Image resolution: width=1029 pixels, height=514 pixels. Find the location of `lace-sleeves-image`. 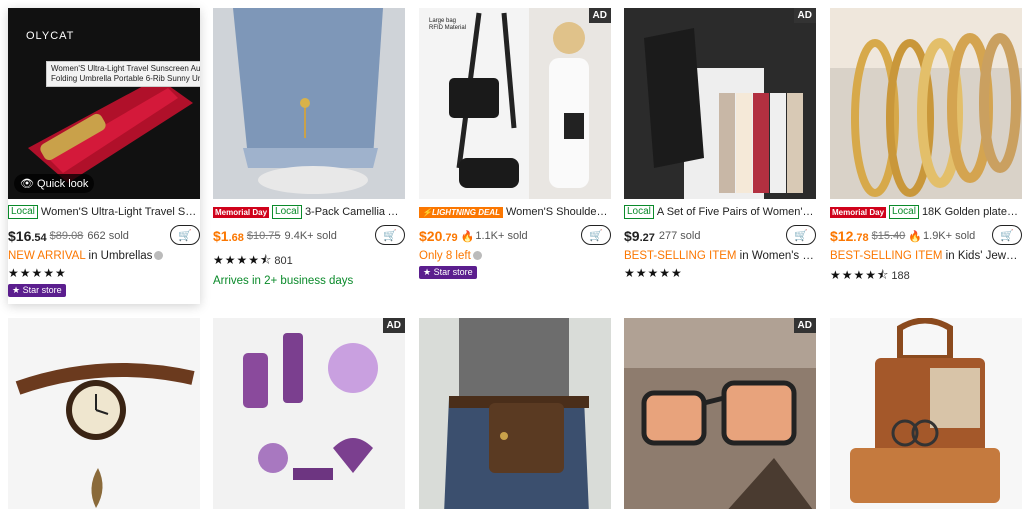

lace-sleeves-image is located at coordinates (720, 103).